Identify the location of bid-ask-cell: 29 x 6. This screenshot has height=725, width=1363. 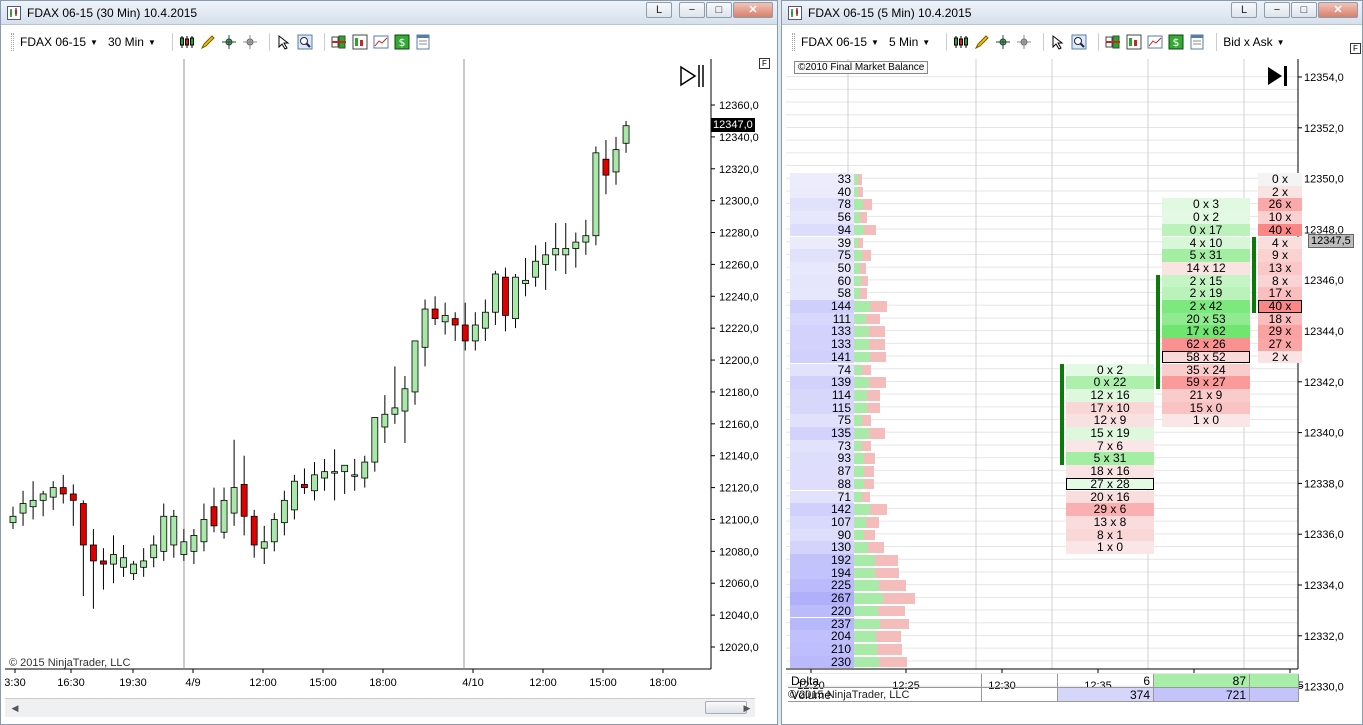
(1110, 509).